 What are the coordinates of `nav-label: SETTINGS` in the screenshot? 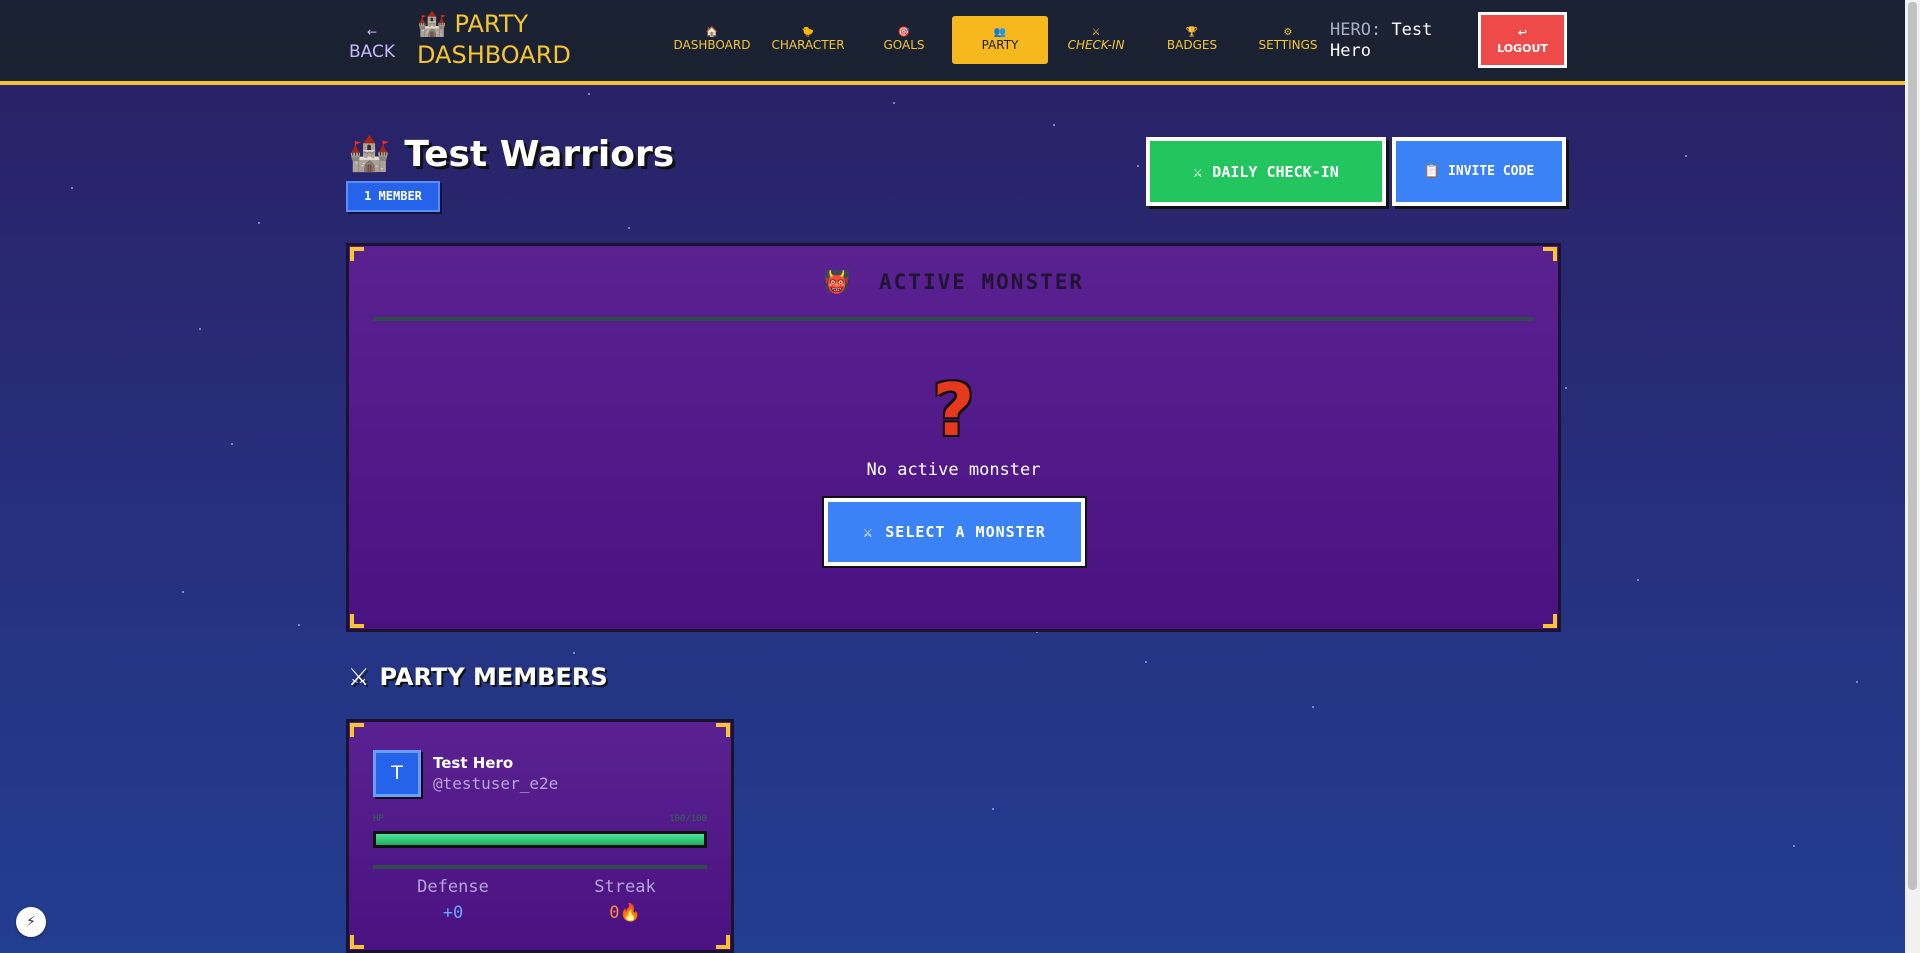 It's located at (1288, 45).